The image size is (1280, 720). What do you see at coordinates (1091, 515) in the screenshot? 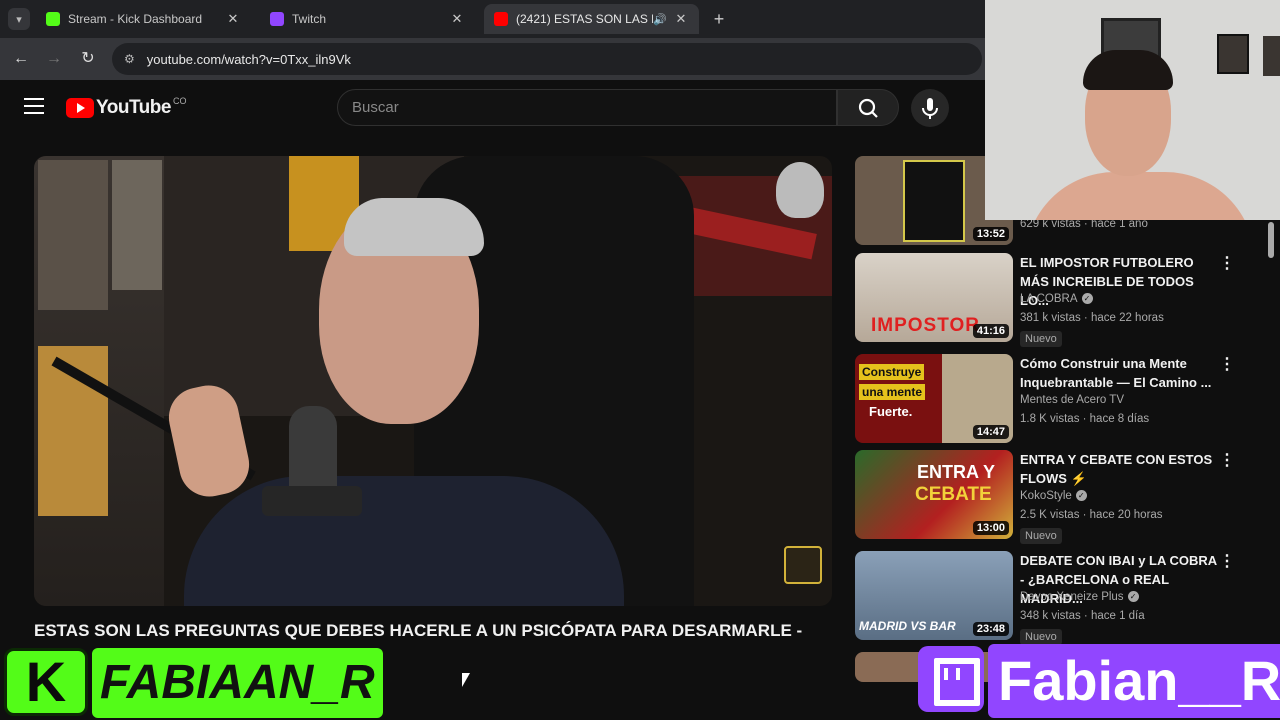
I see `video-meta: 2.5 K vistas · hace 20 horas` at bounding box center [1091, 515].